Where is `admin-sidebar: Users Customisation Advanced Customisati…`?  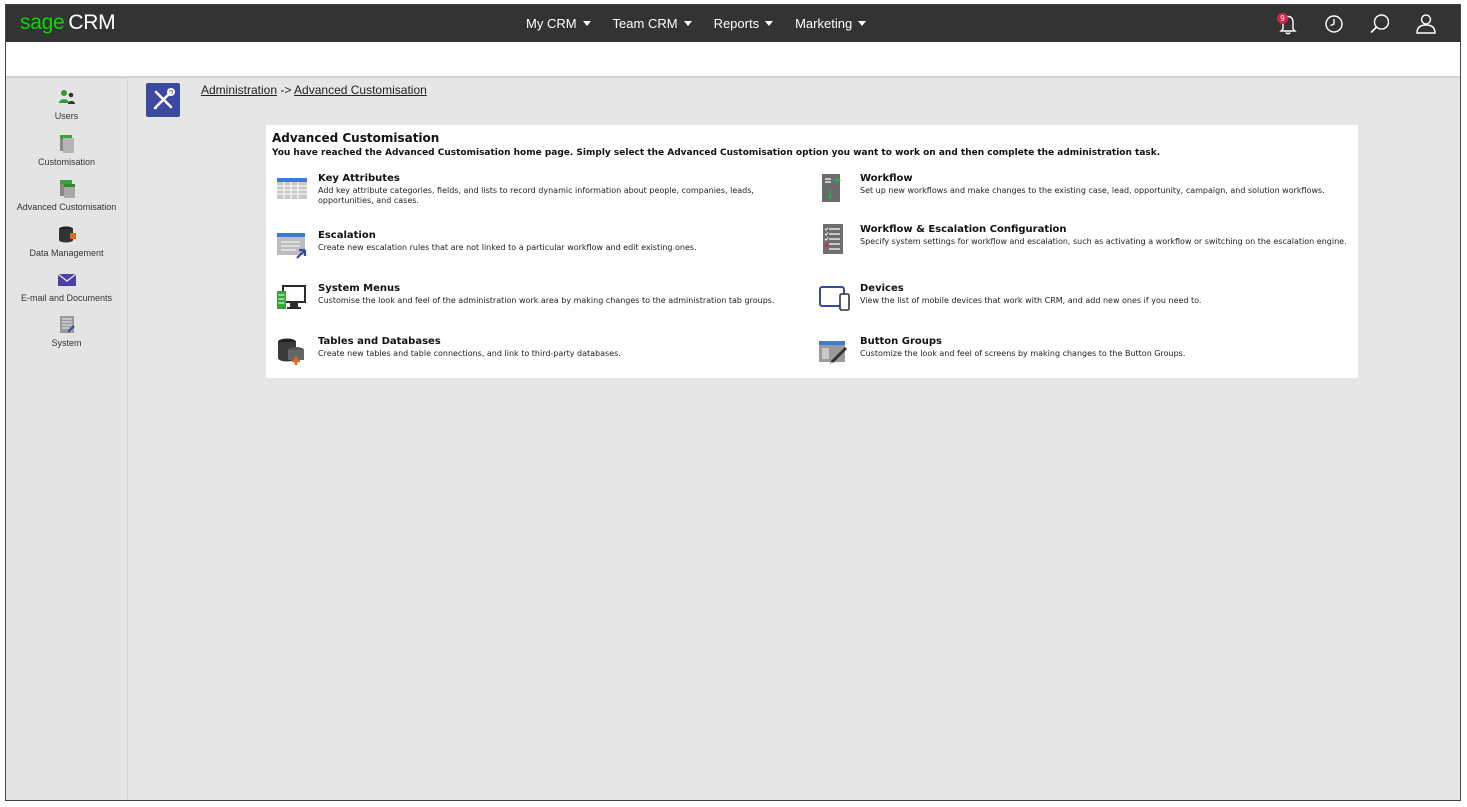
admin-sidebar: Users Customisation Advanced Customisati… is located at coordinates (67, 439).